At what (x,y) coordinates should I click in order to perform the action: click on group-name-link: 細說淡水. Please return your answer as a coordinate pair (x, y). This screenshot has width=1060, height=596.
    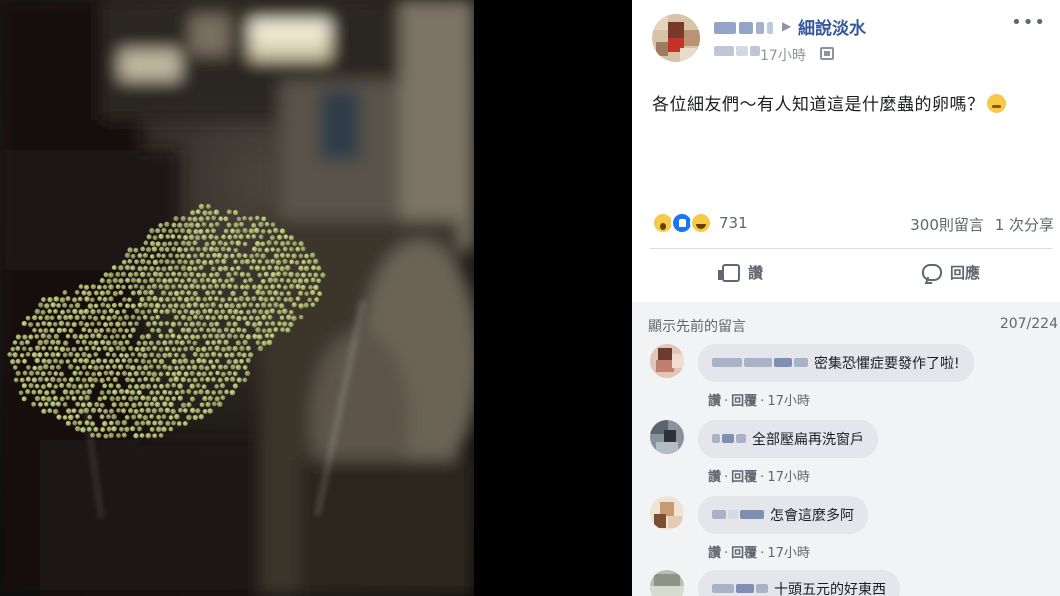
    Looking at the image, I should click on (832, 26).